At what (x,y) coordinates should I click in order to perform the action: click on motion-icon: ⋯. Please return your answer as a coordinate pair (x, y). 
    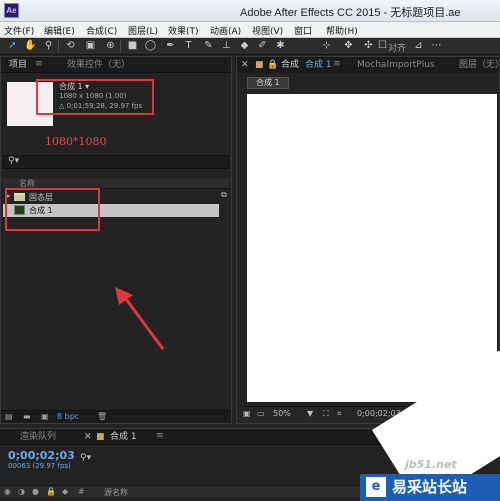
    Looking at the image, I should click on (436, 46).